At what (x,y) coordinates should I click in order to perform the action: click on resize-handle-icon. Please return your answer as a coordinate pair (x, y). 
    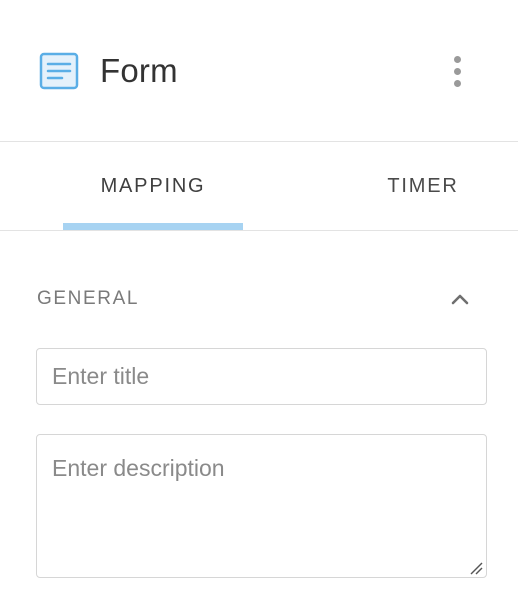
    Looking at the image, I should click on (476, 568).